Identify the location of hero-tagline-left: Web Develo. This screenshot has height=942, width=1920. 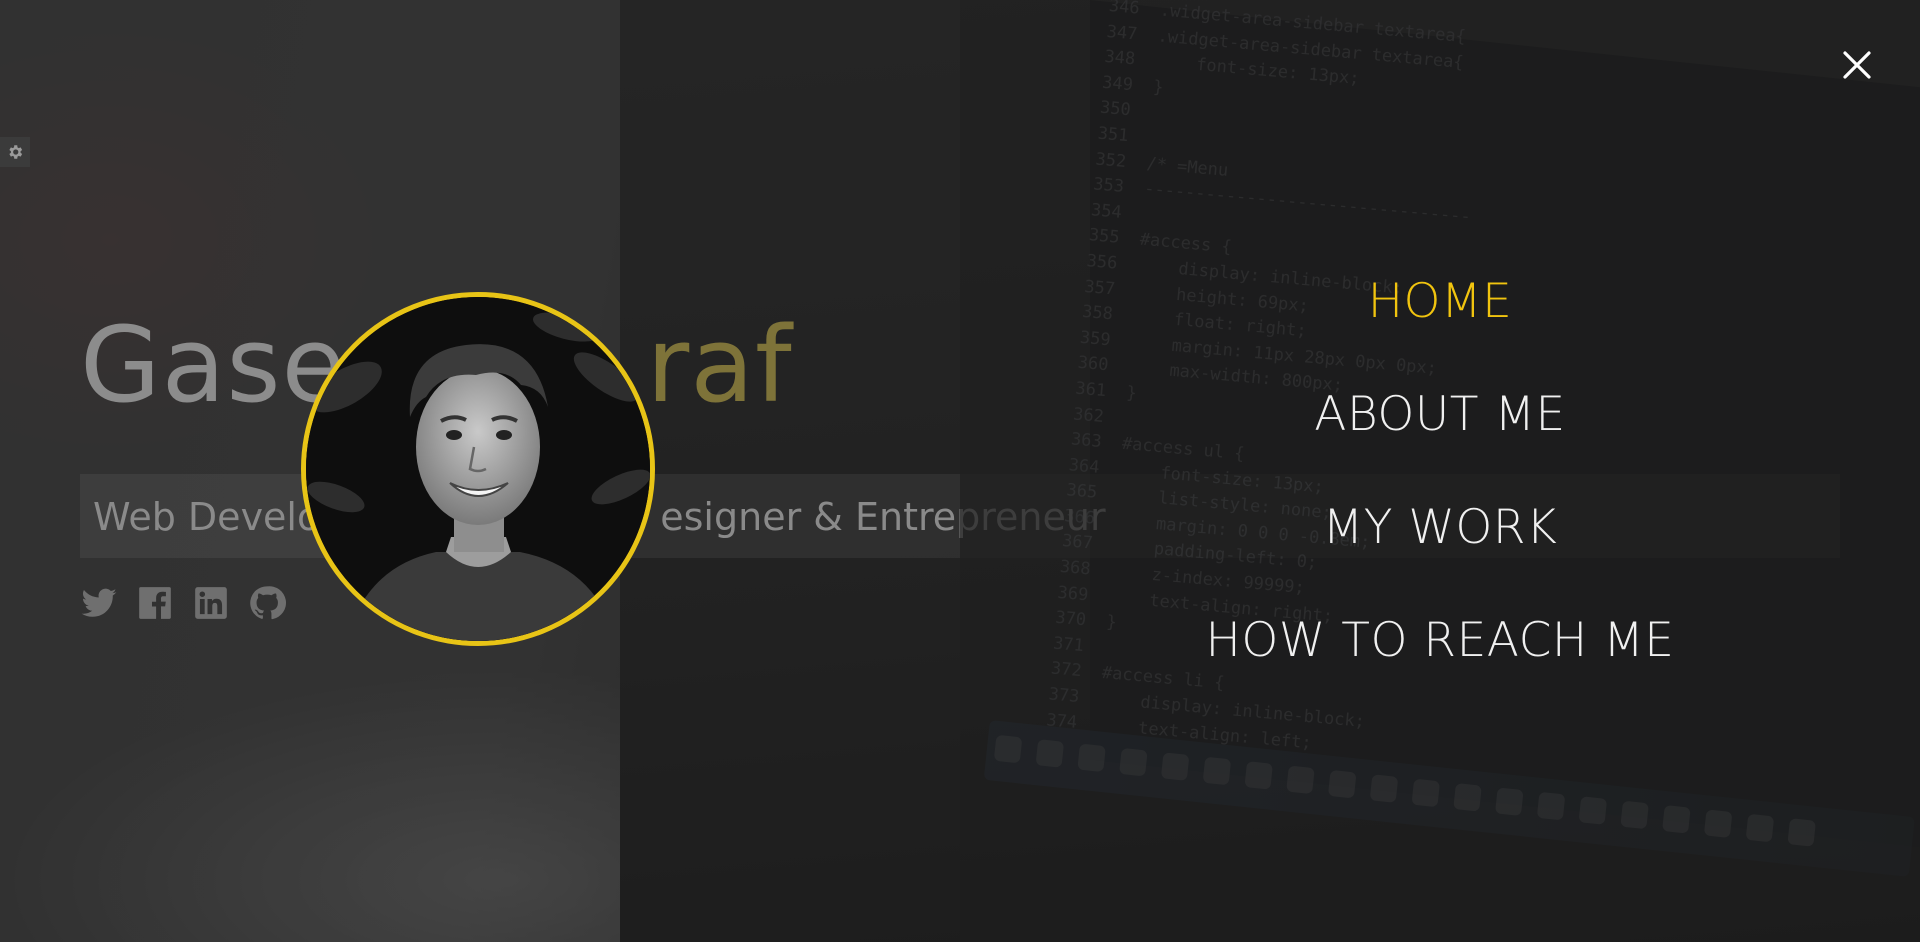
(207, 517).